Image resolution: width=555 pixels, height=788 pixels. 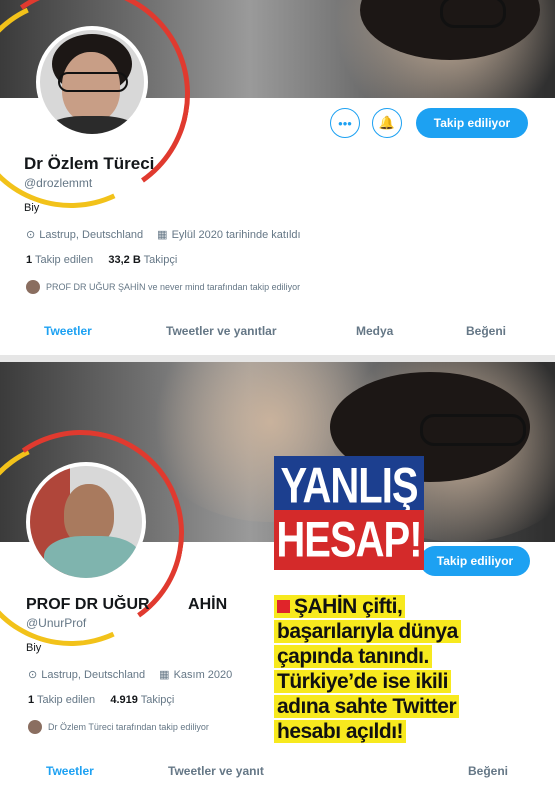 What do you see at coordinates (348, 606) in the screenshot?
I see `sub-line-1-text: ŞAHİN çifti,` at bounding box center [348, 606].